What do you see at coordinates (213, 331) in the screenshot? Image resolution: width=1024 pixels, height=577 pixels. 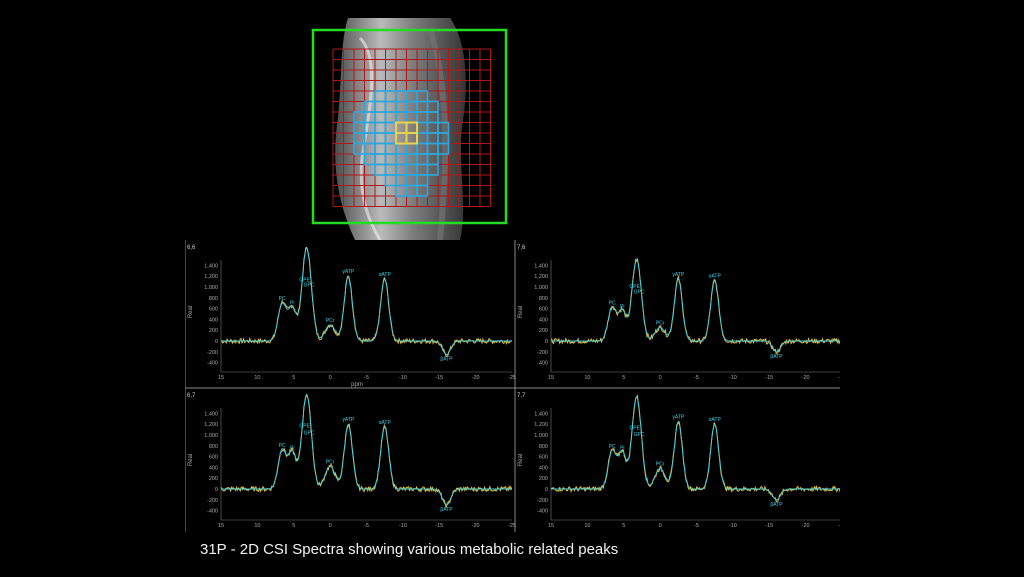 I see `y-tick-label: 200` at bounding box center [213, 331].